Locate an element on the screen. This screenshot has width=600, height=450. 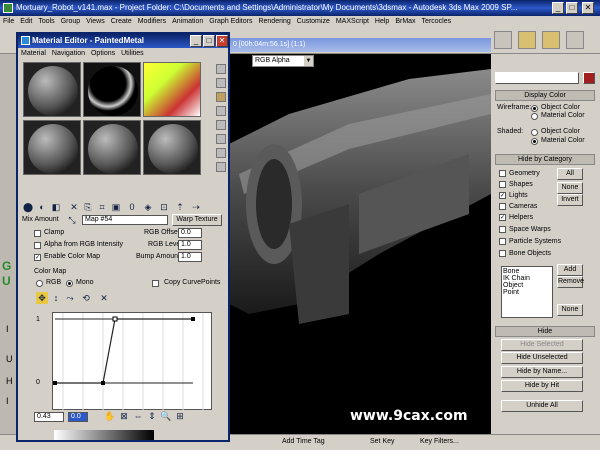
material-maximize-icon: □ is located at coordinates (209, 41).